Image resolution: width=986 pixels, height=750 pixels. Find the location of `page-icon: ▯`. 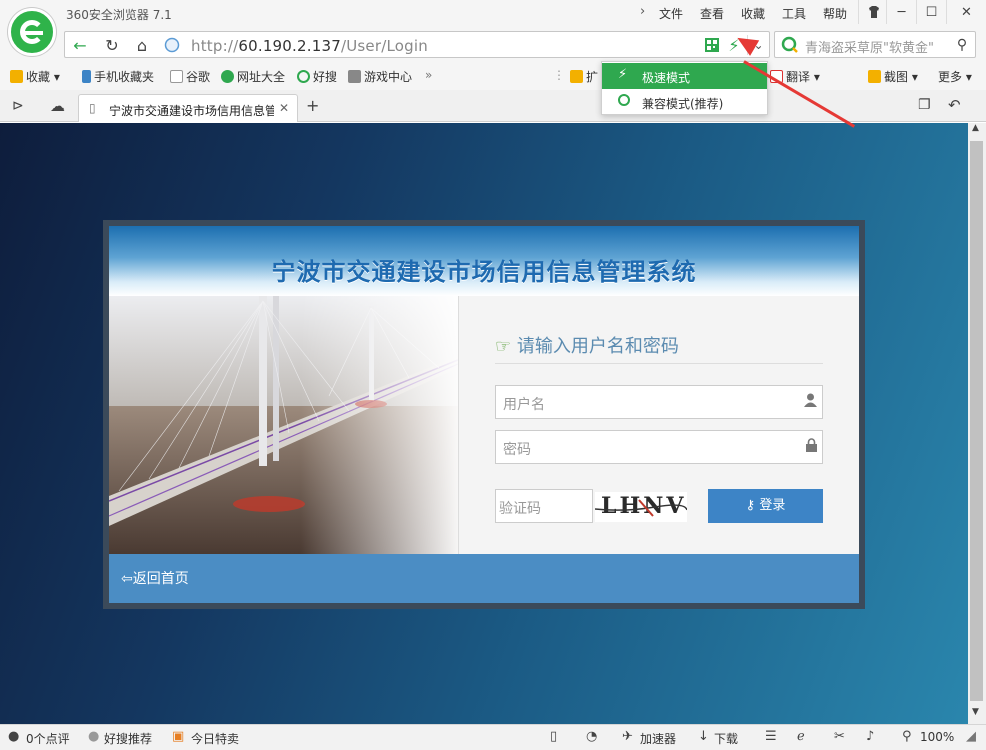

page-icon: ▯ is located at coordinates (92, 108).